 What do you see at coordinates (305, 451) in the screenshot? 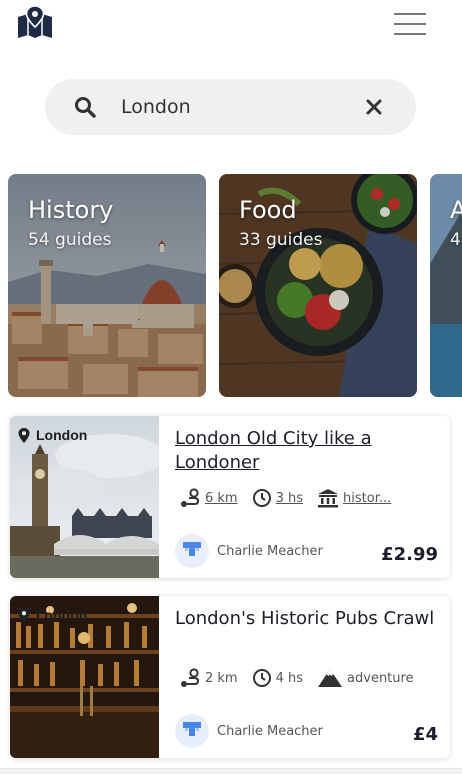
I see `tour-title-link: London Old City like a Londoner` at bounding box center [305, 451].